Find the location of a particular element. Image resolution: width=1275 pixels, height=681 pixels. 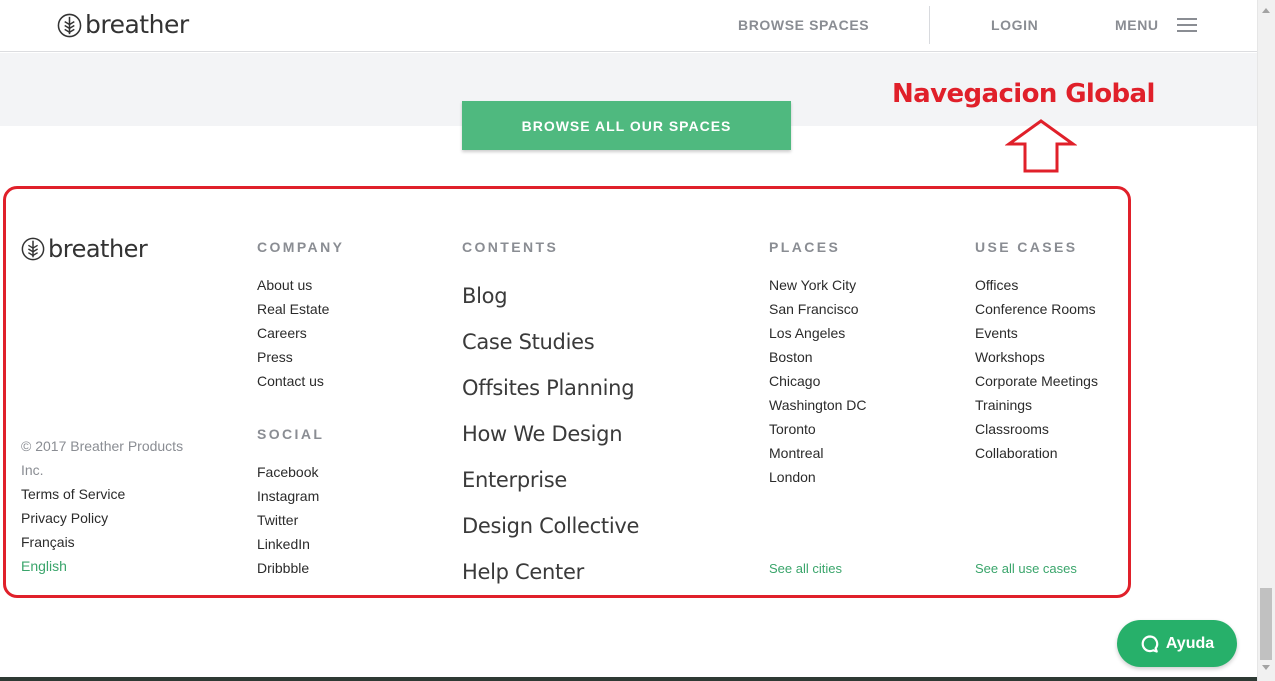

footer-link-how-we-design: How We Design is located at coordinates (550, 434).